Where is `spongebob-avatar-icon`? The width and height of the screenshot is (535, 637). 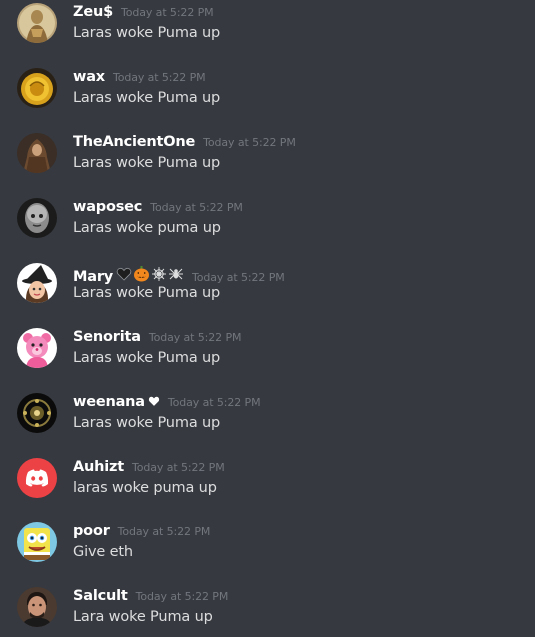 spongebob-avatar-icon is located at coordinates (37, 542).